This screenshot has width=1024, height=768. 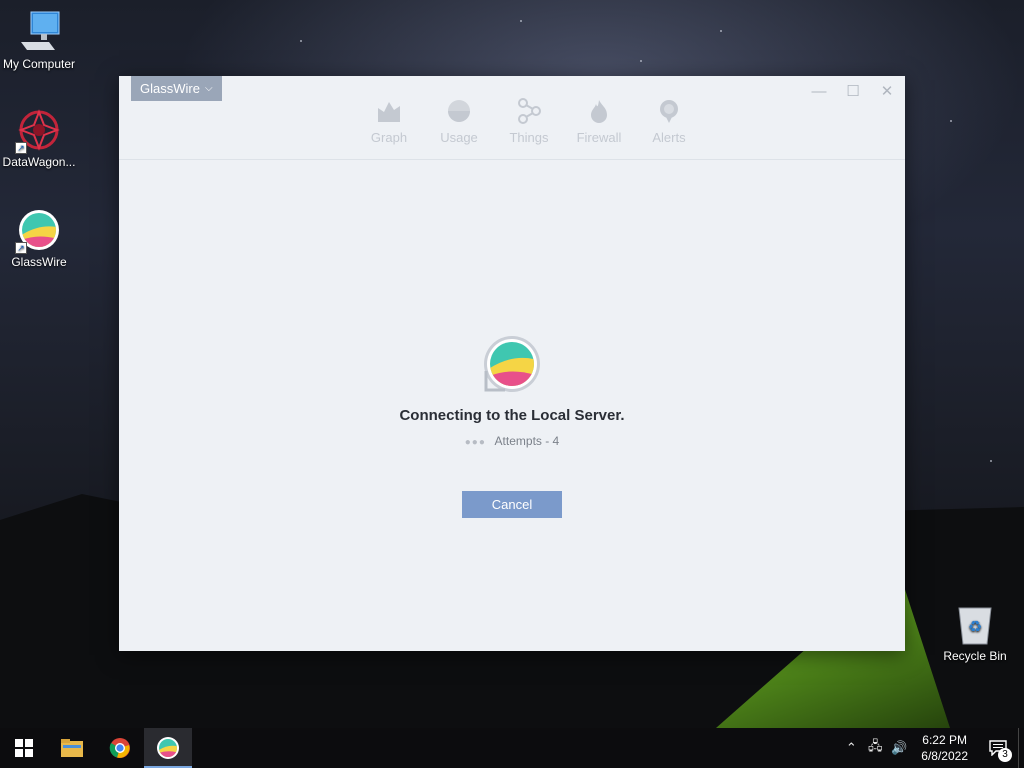 I want to click on cancel-button: Cancel, so click(x=512, y=504).